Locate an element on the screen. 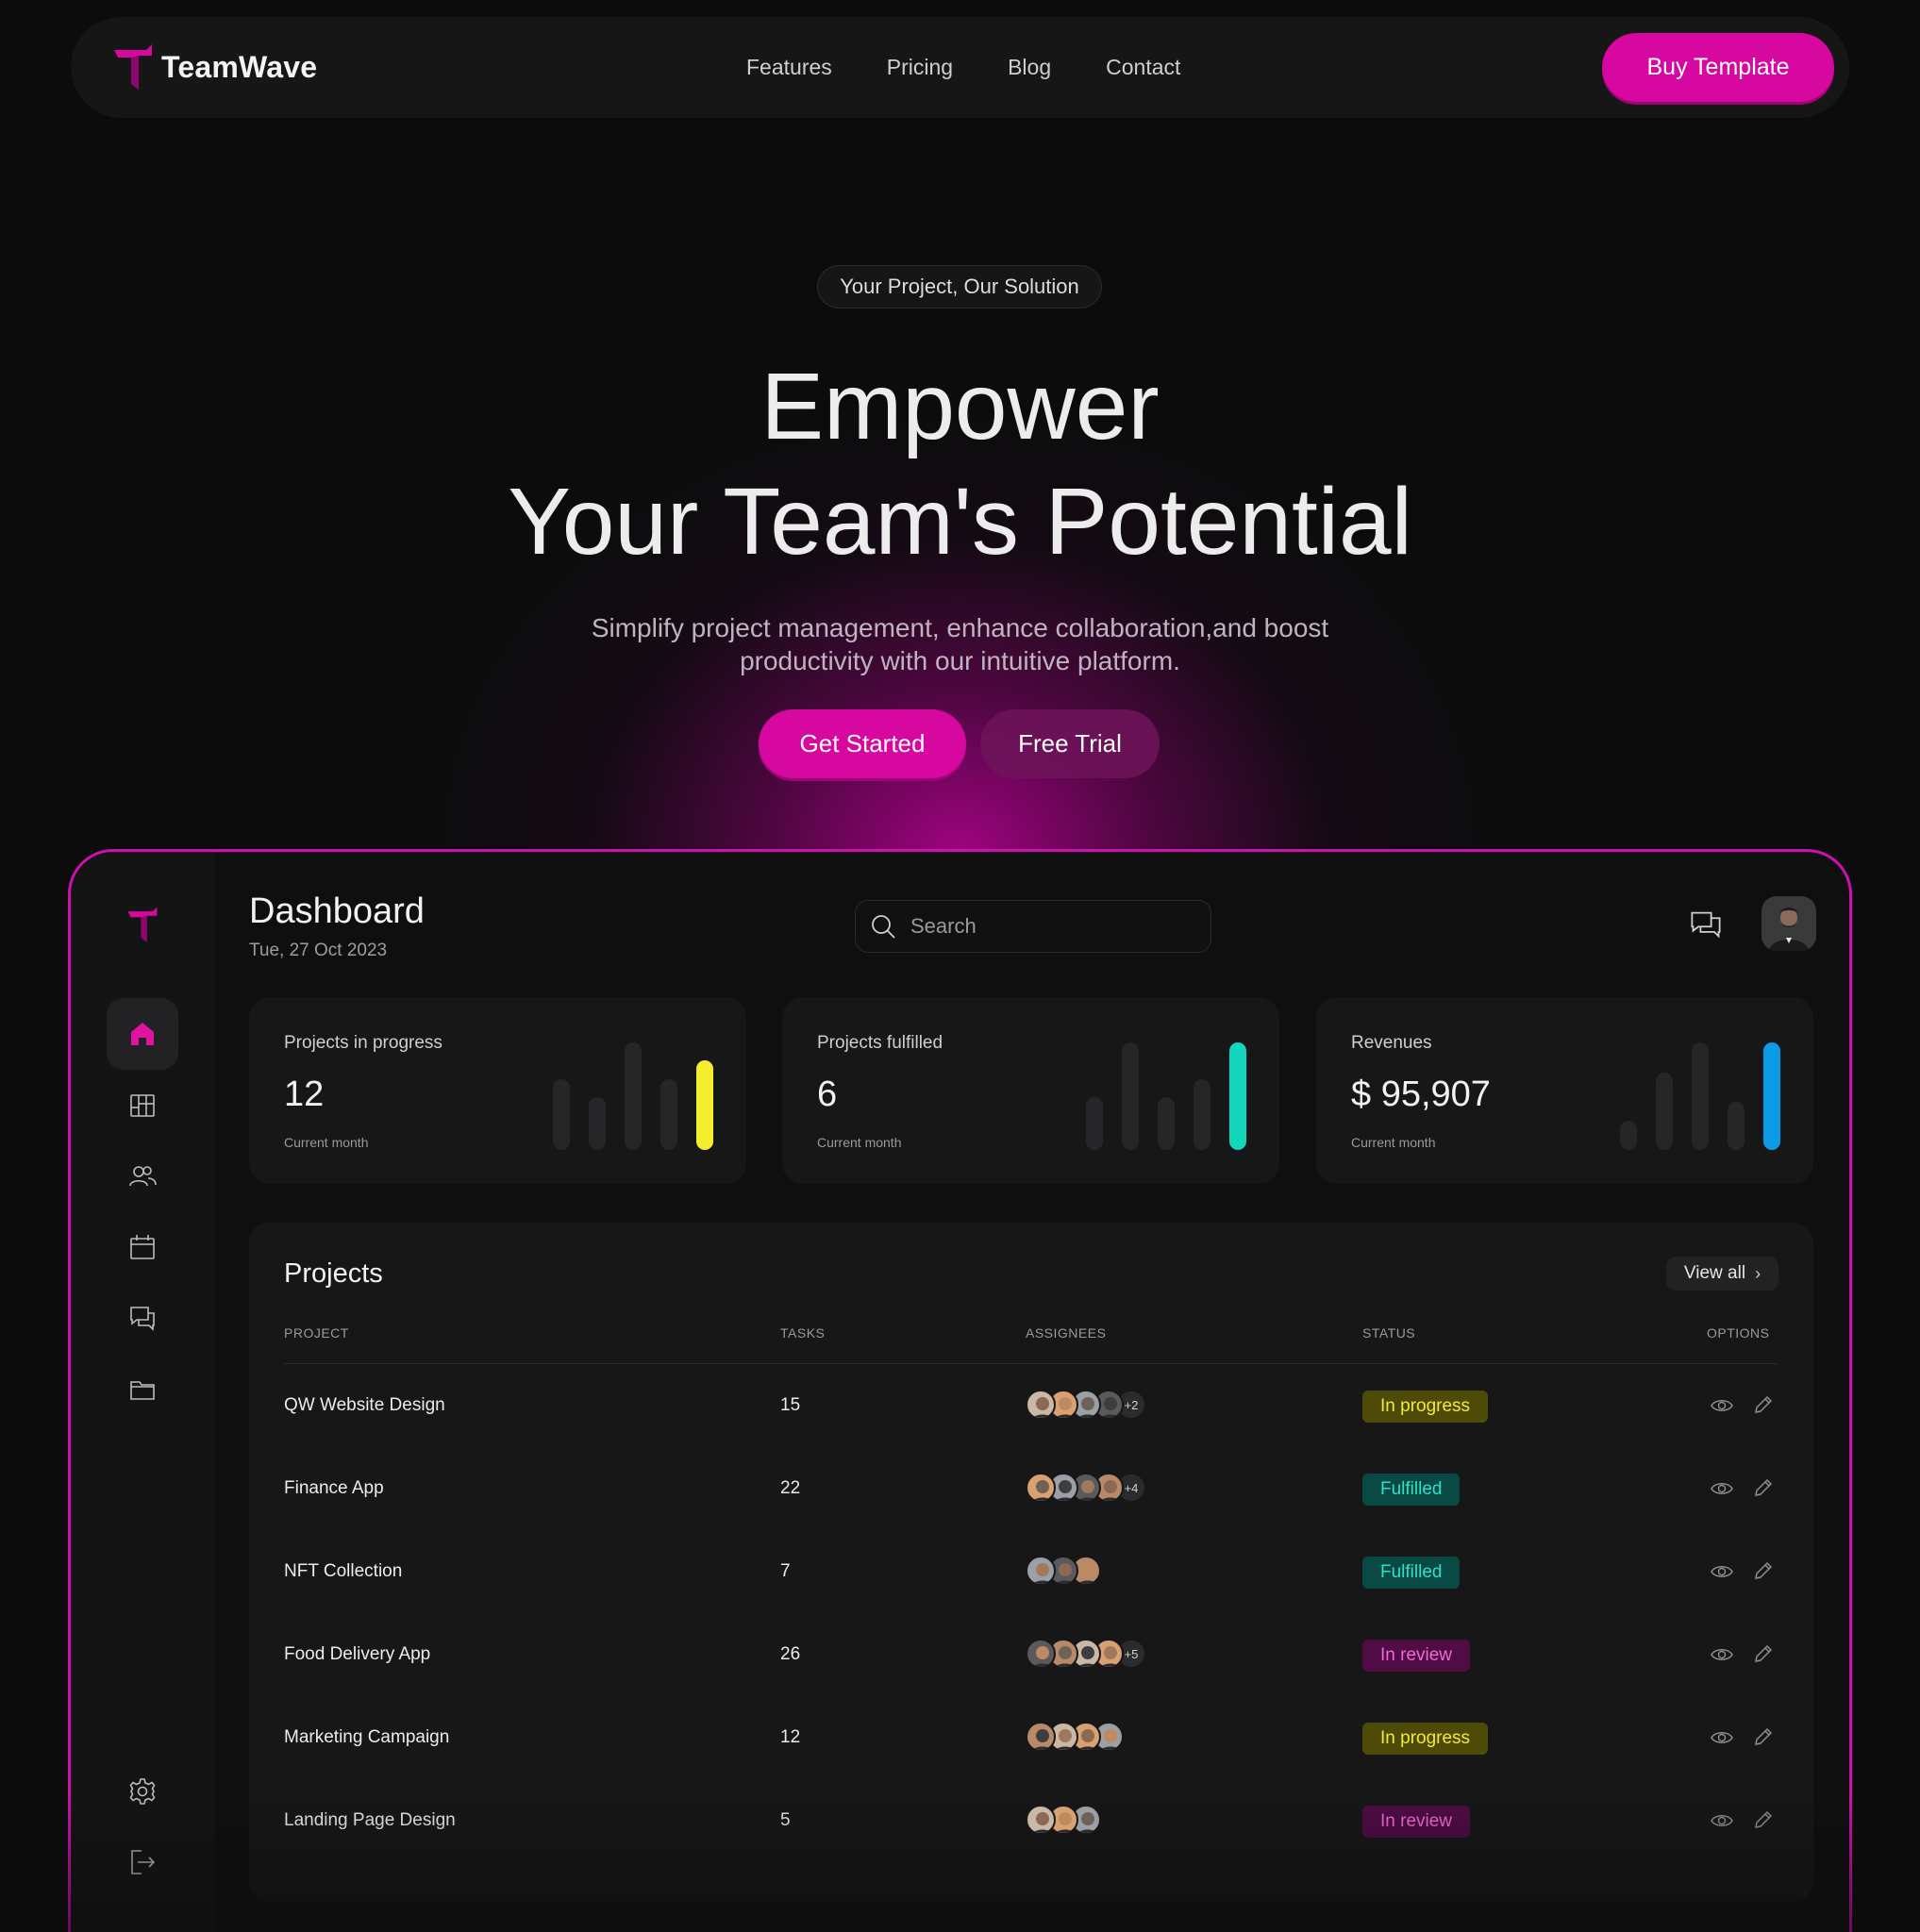 The width and height of the screenshot is (1920, 1932). sidebar-item-messages is located at coordinates (142, 1318).